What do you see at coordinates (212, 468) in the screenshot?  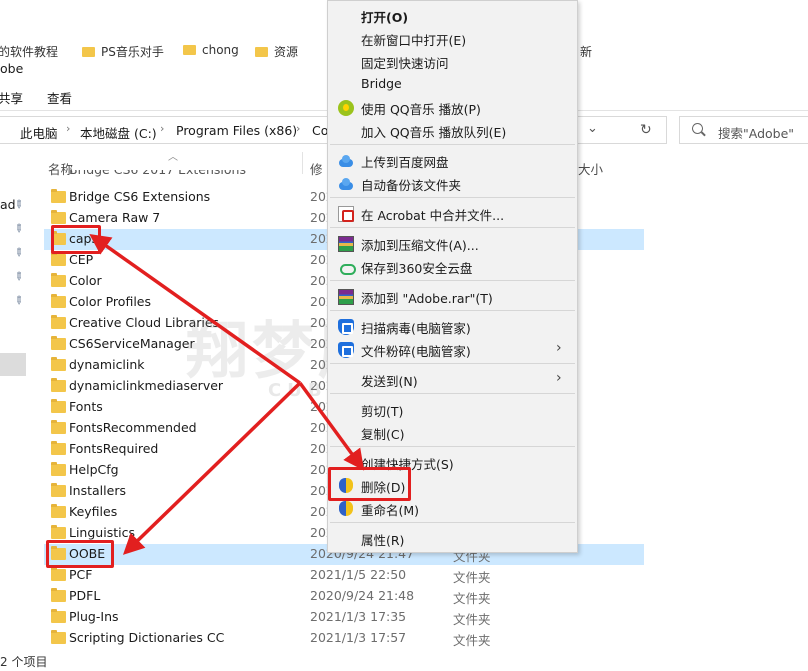 I see `arrow-to-oobe` at bounding box center [212, 468].